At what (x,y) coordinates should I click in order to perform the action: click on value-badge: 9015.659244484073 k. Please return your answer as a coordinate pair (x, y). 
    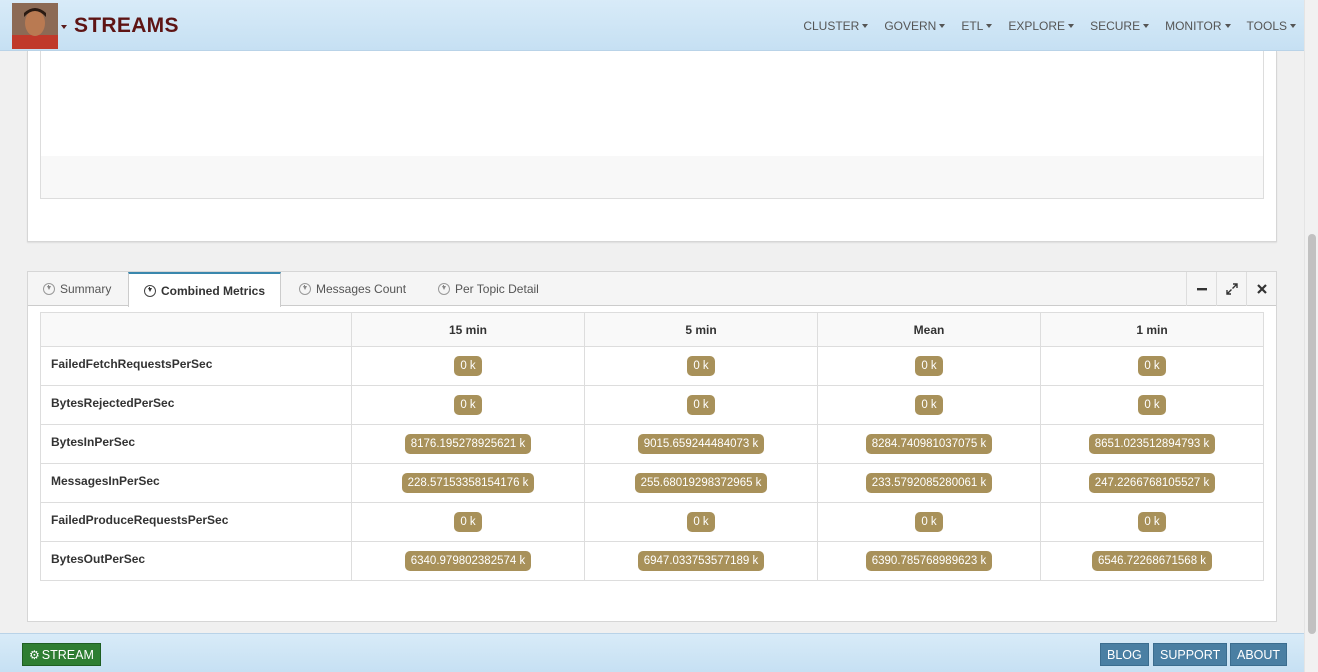
    Looking at the image, I should click on (701, 444).